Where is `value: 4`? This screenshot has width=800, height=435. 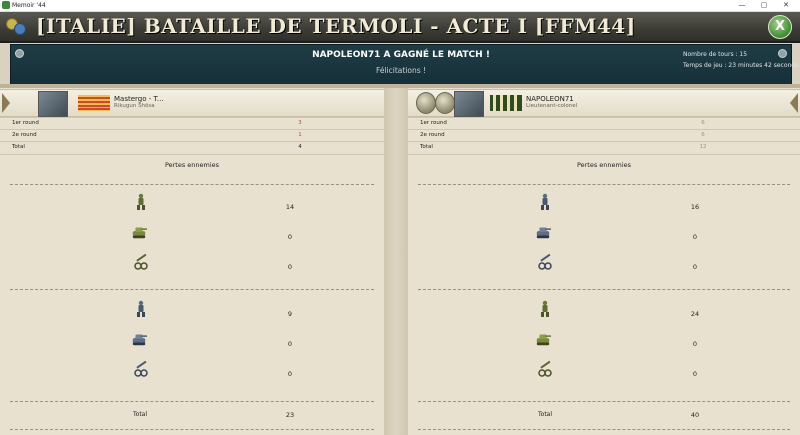
value: 4 is located at coordinates (300, 147).